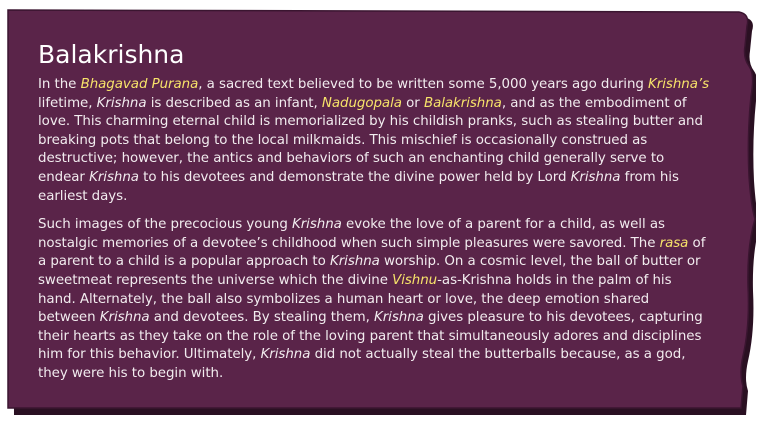 The image size is (768, 425). What do you see at coordinates (234, 103) in the screenshot?
I see `text-run: is described as an infant,` at bounding box center [234, 103].